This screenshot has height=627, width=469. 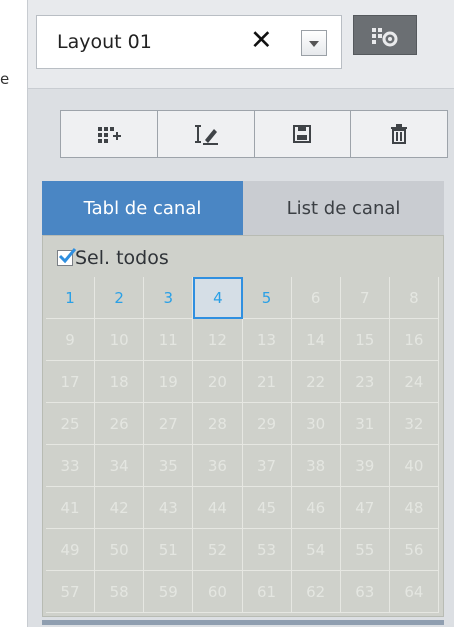 I want to click on save-icon, so click(x=302, y=134).